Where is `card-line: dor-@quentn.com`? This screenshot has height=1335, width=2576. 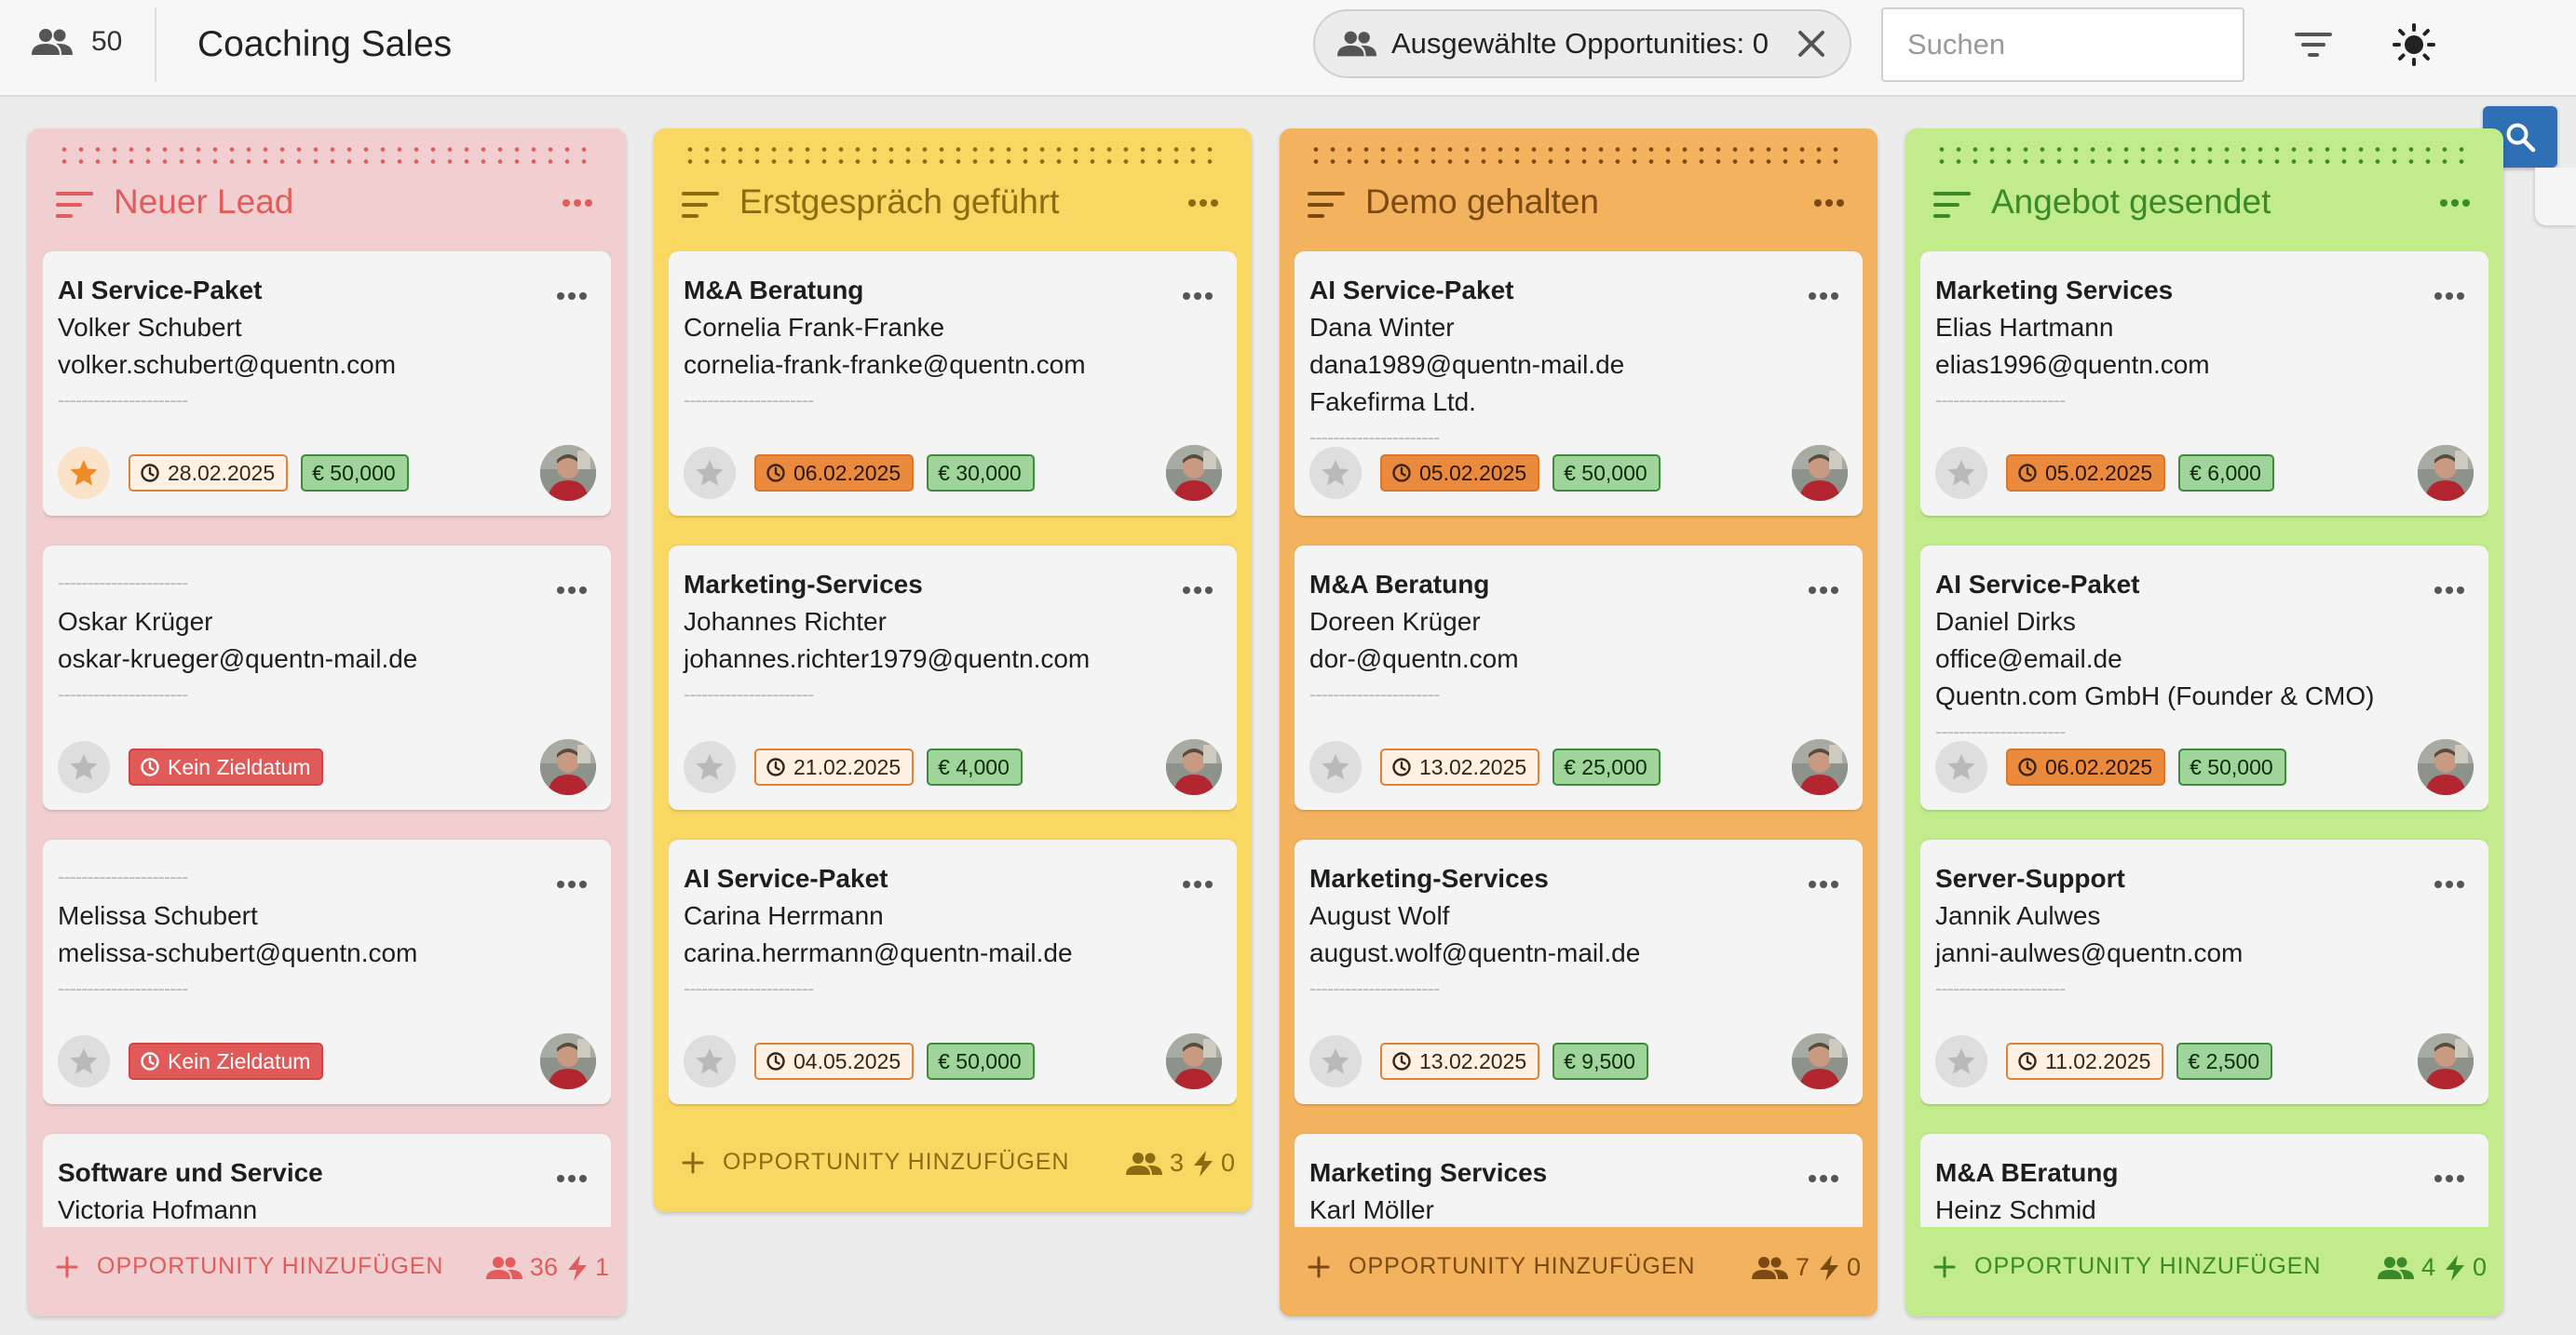
card-line: dor-@quentn.com is located at coordinates (1414, 658).